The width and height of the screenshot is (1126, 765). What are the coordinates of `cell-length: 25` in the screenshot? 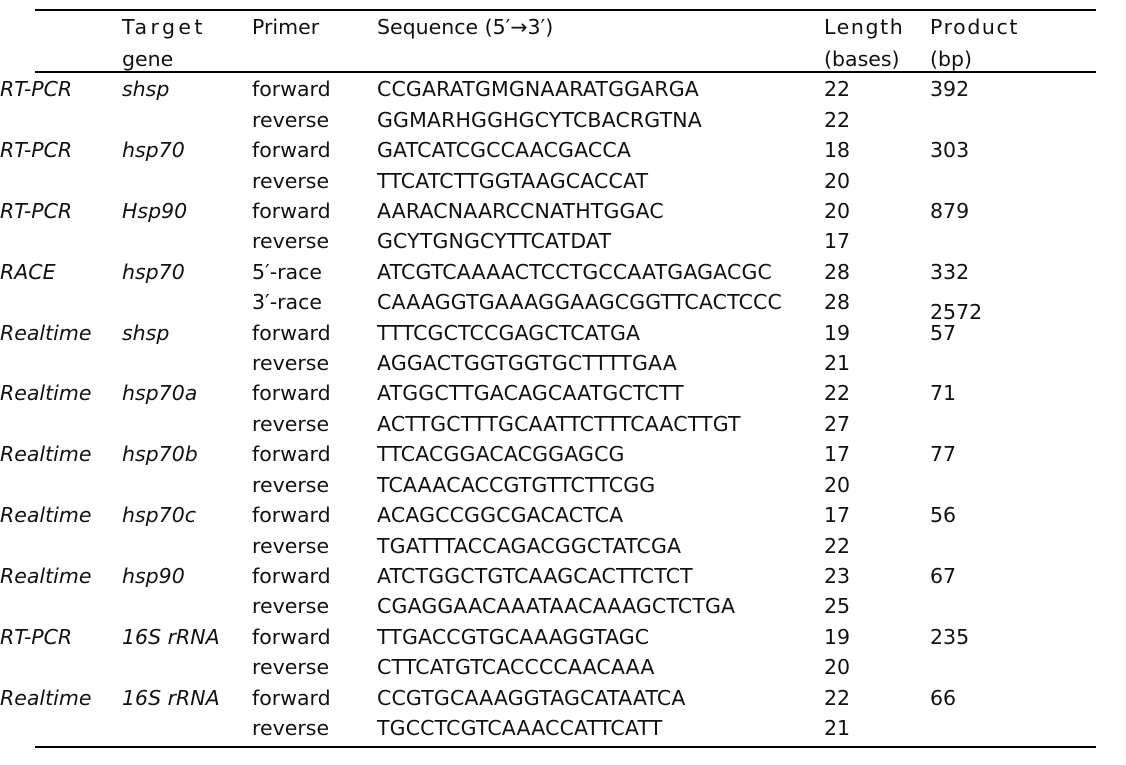 It's located at (837, 606).